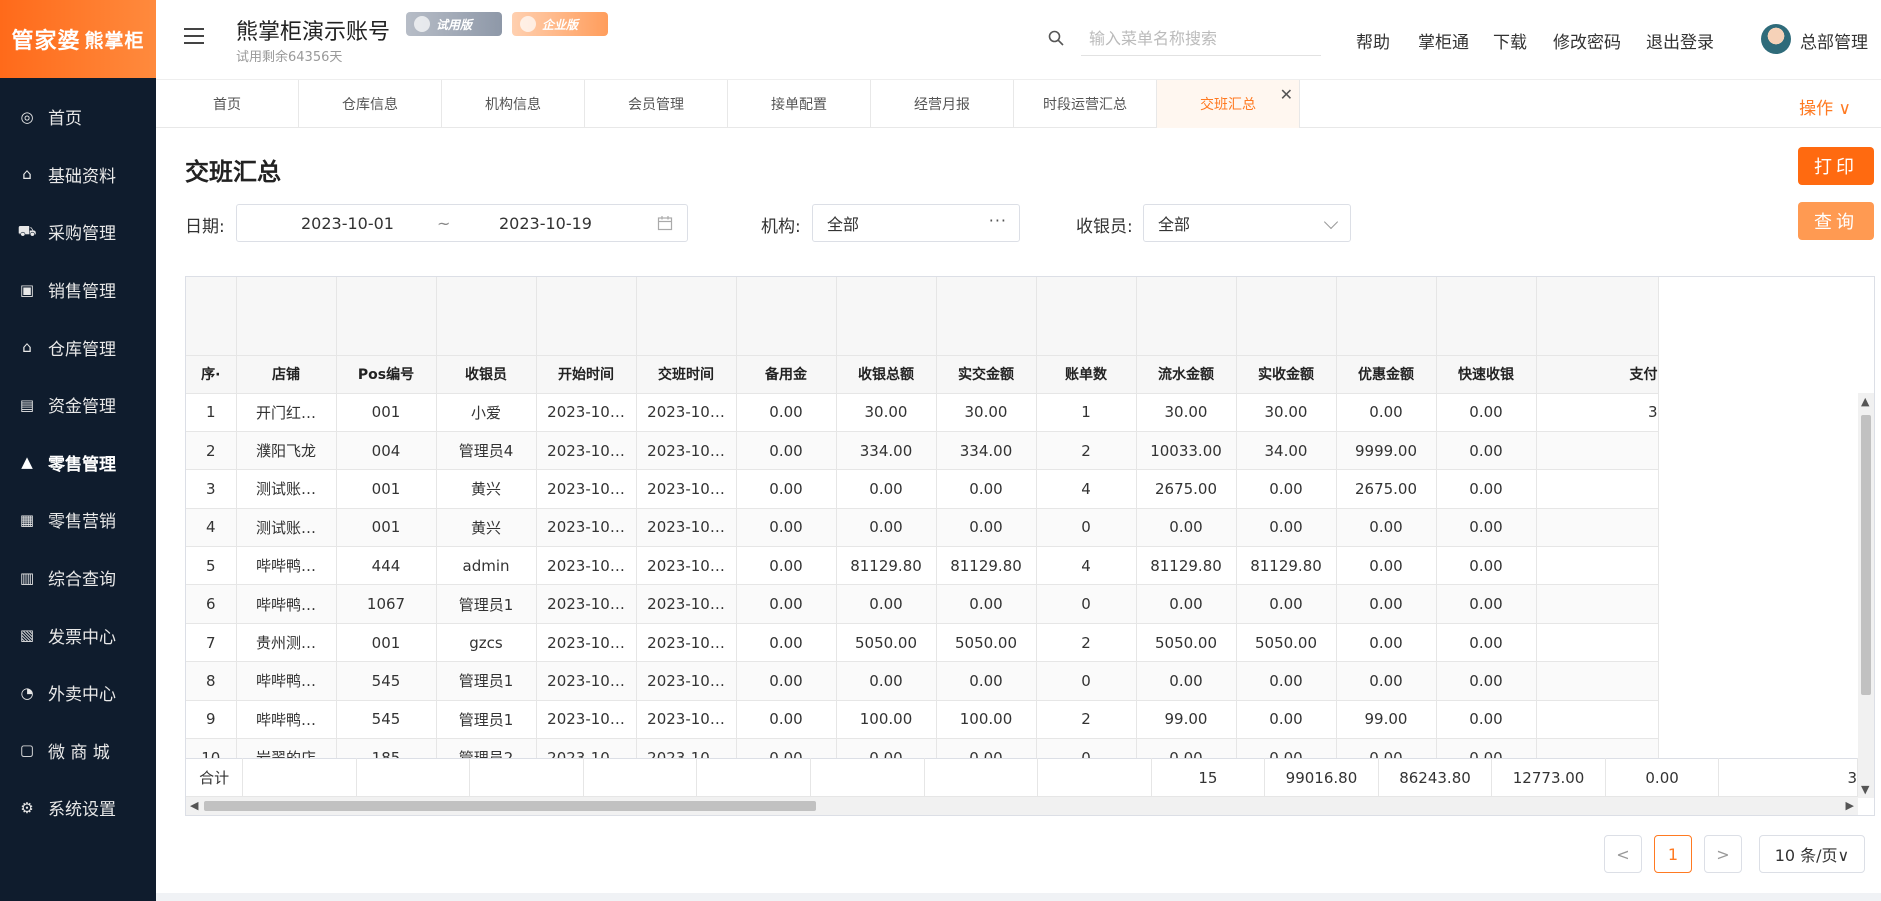 The width and height of the screenshot is (1881, 901). What do you see at coordinates (1247, 223) in the screenshot?
I see `cashier-select: 全部` at bounding box center [1247, 223].